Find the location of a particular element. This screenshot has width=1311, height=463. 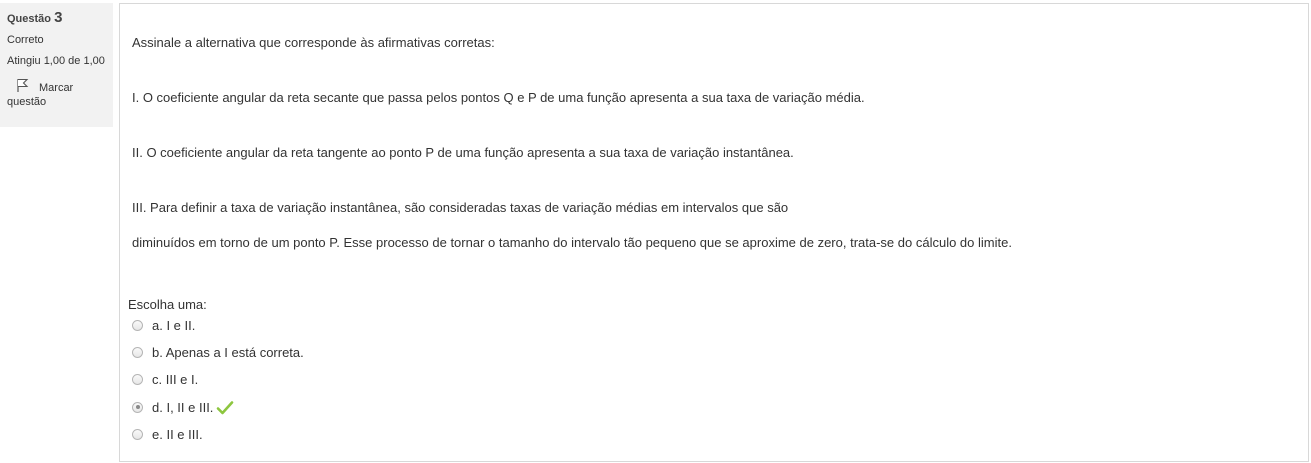

flag-label: Marcar is located at coordinates (56, 88).